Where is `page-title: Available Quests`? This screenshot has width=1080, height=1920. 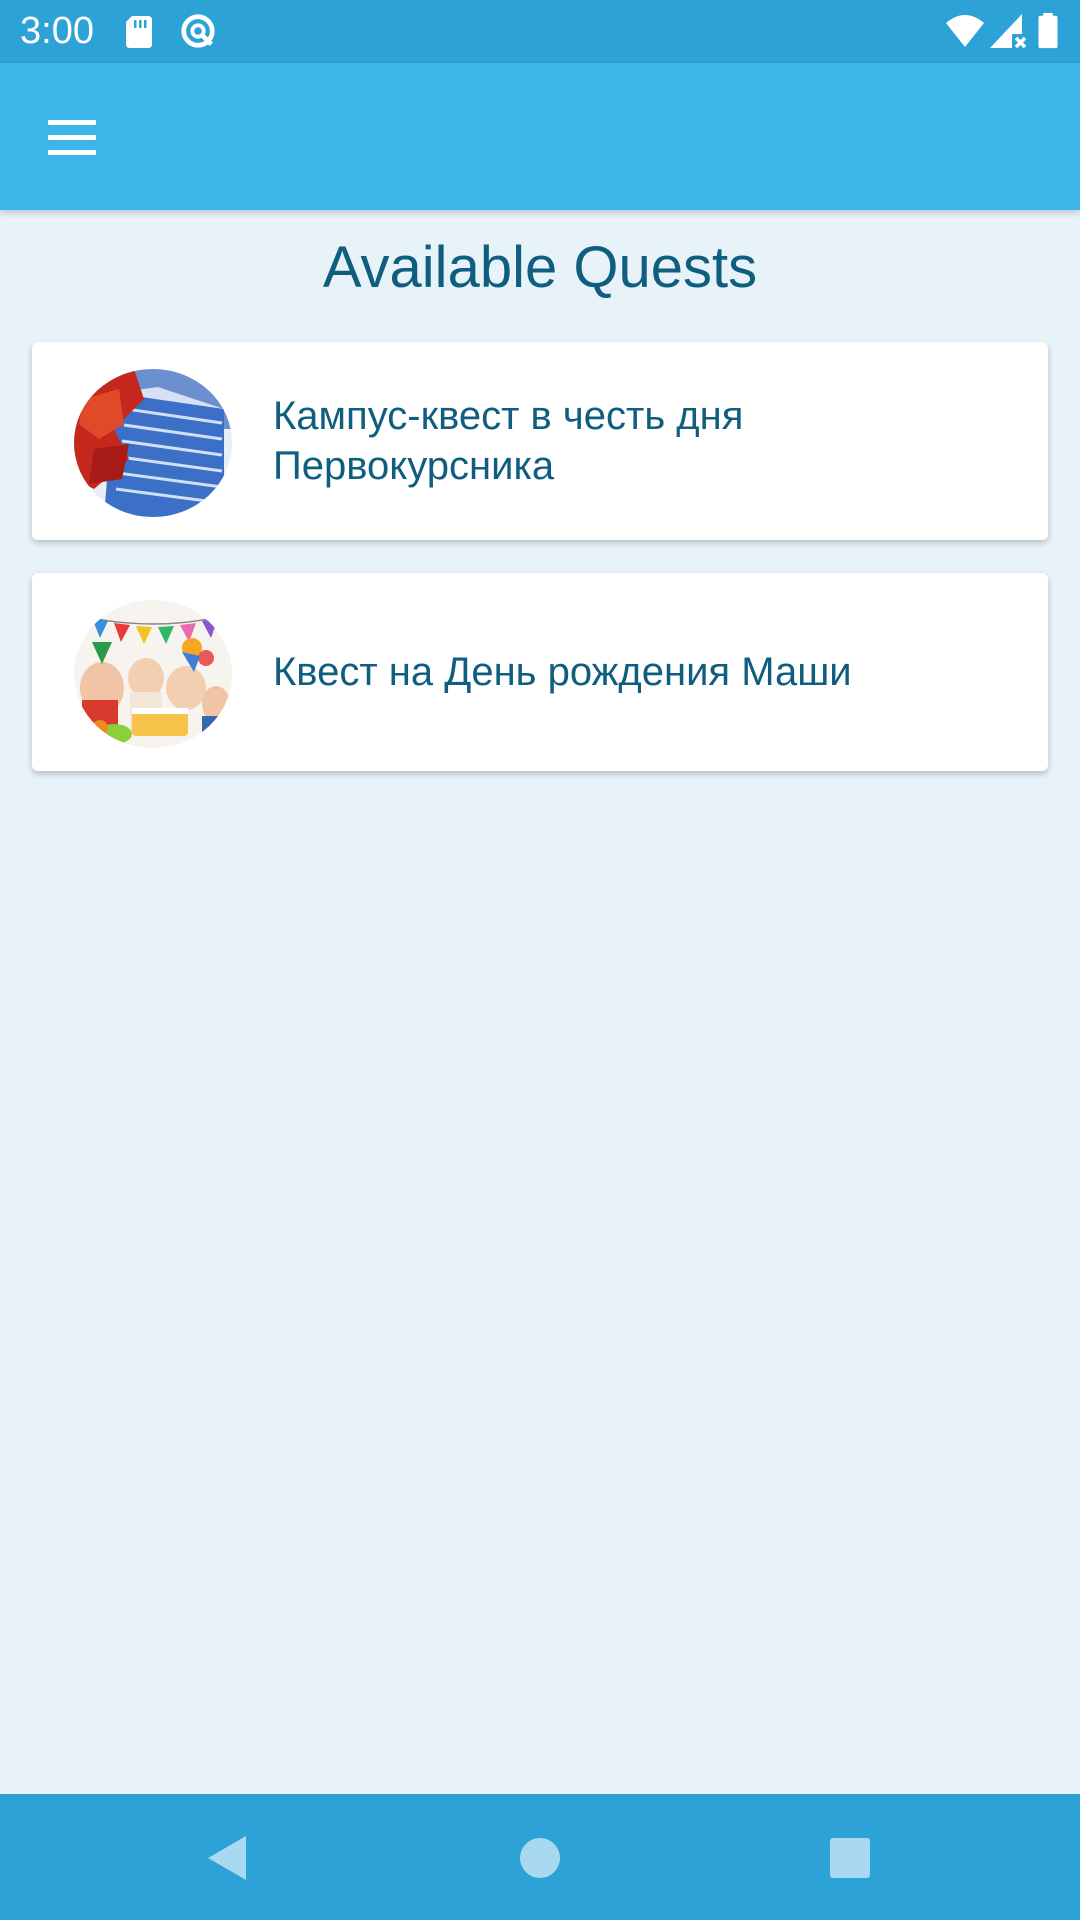 page-title: Available Quests is located at coordinates (540, 267).